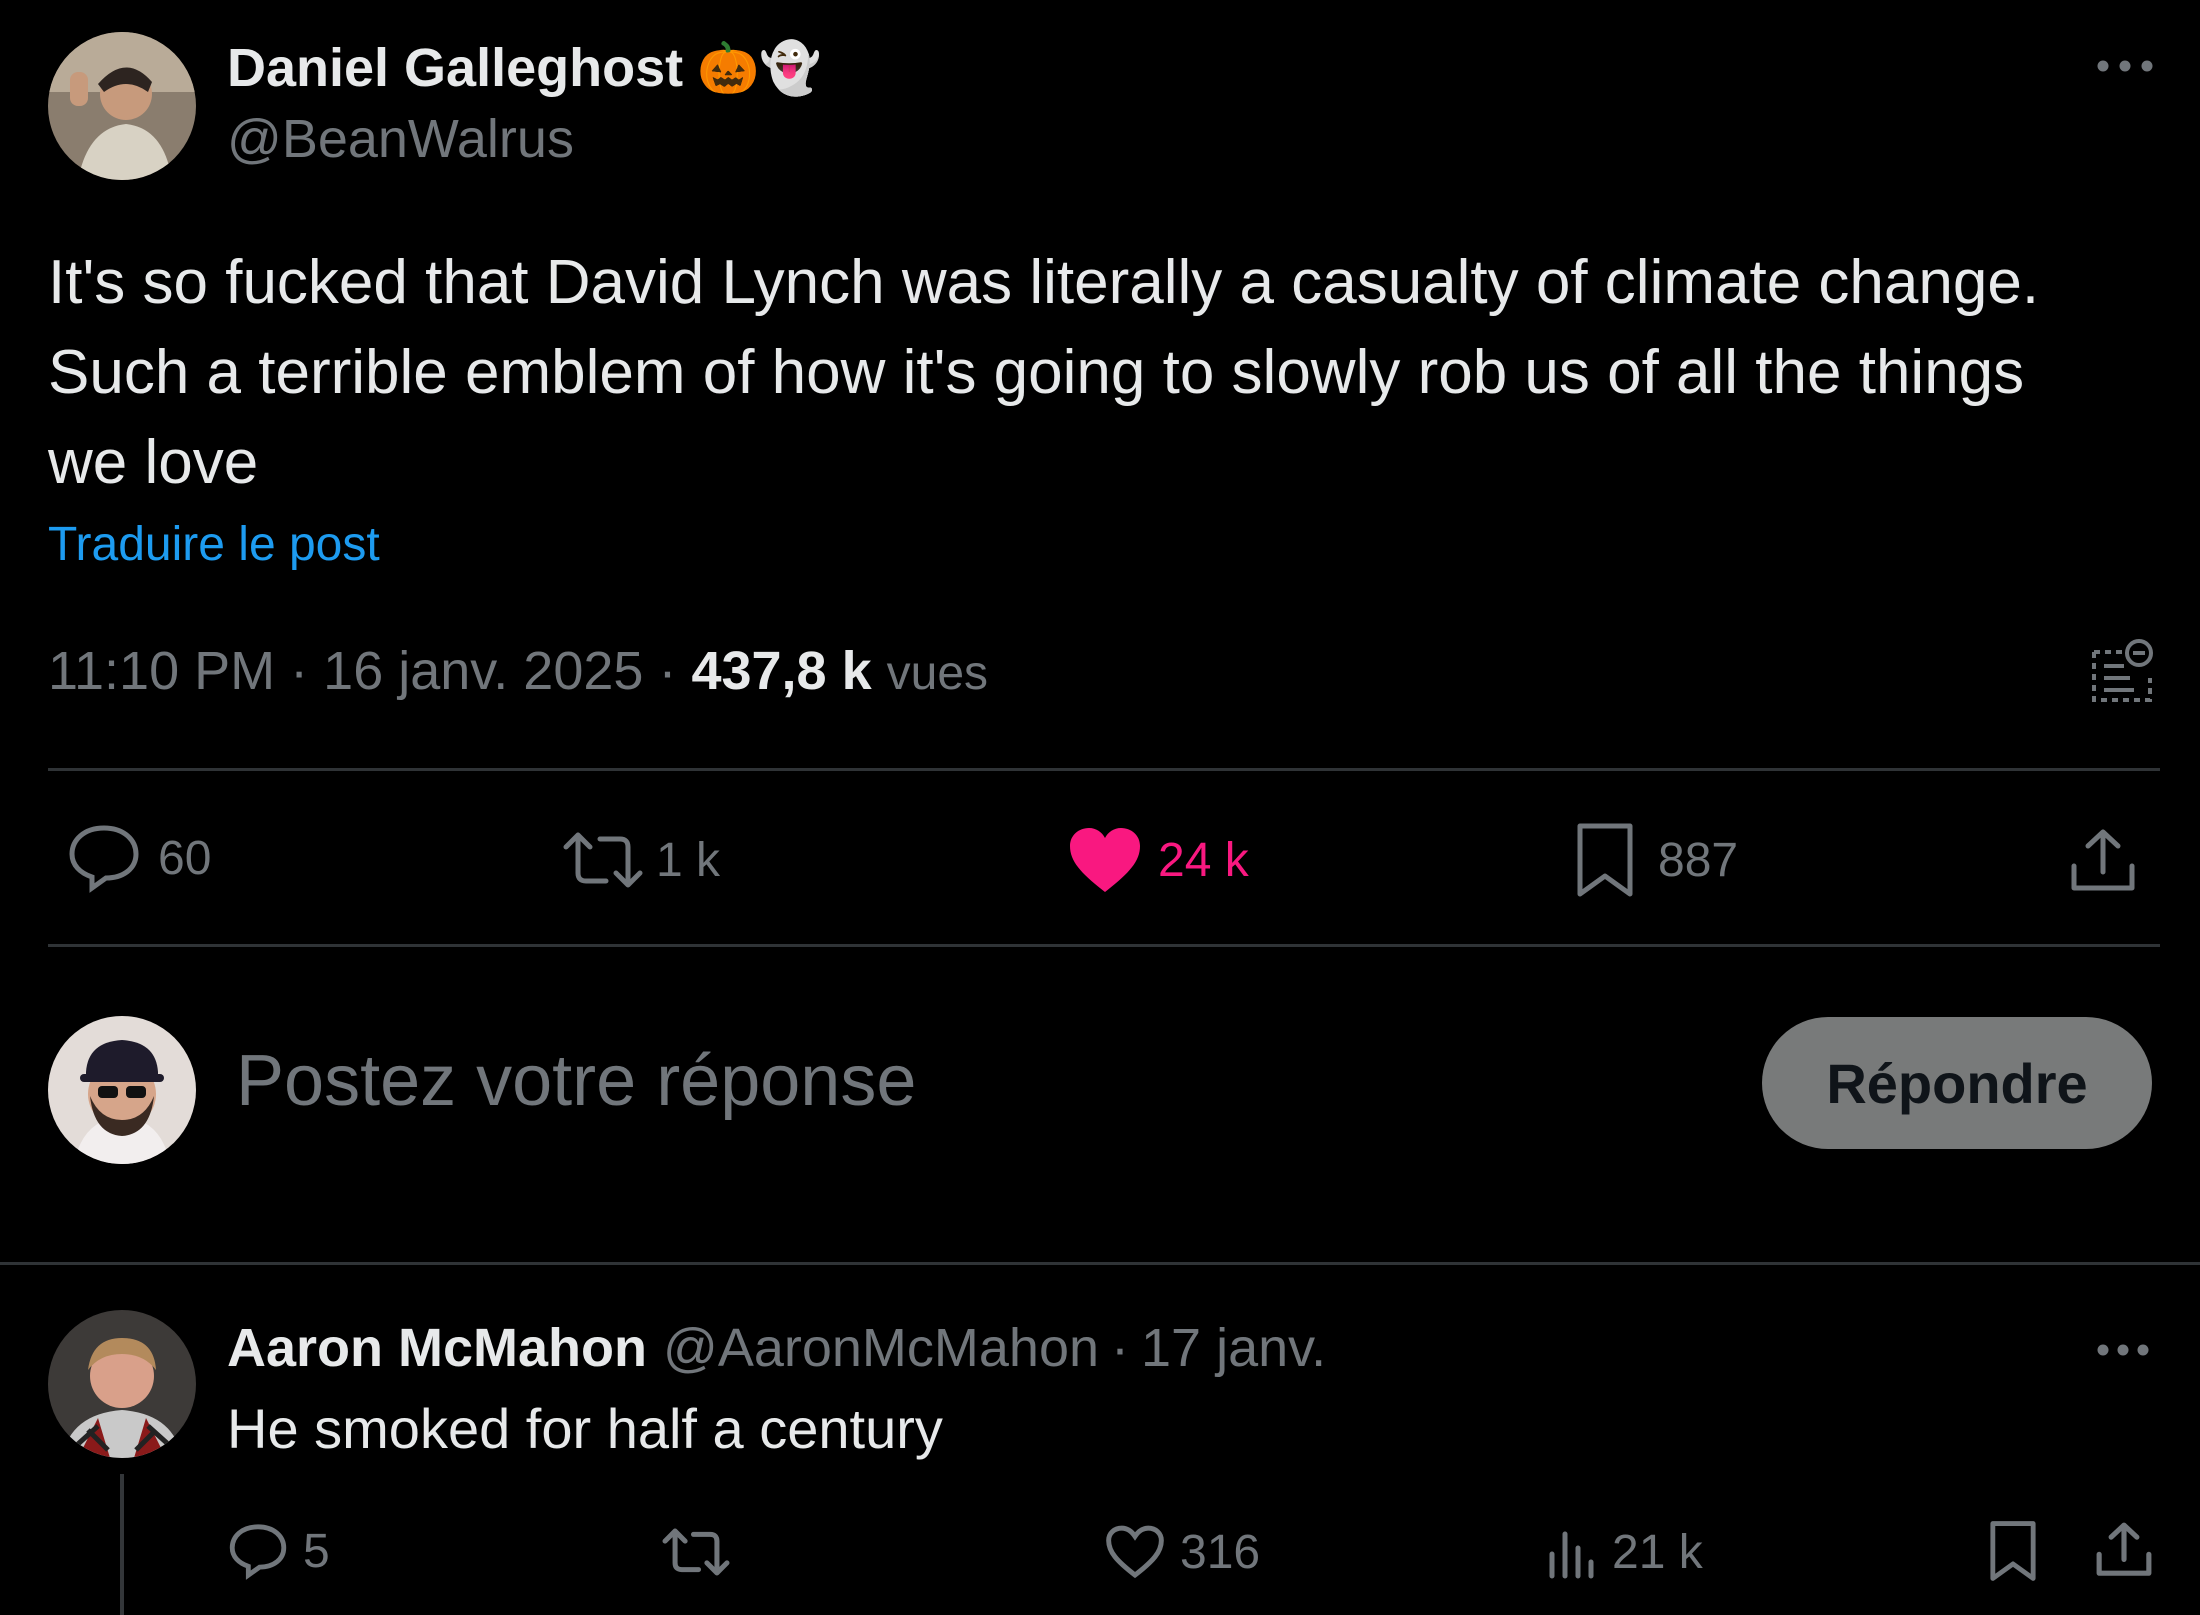 The height and width of the screenshot is (1615, 2200). What do you see at coordinates (1656, 860) in the screenshot?
I see `bookmark-action: 887` at bounding box center [1656, 860].